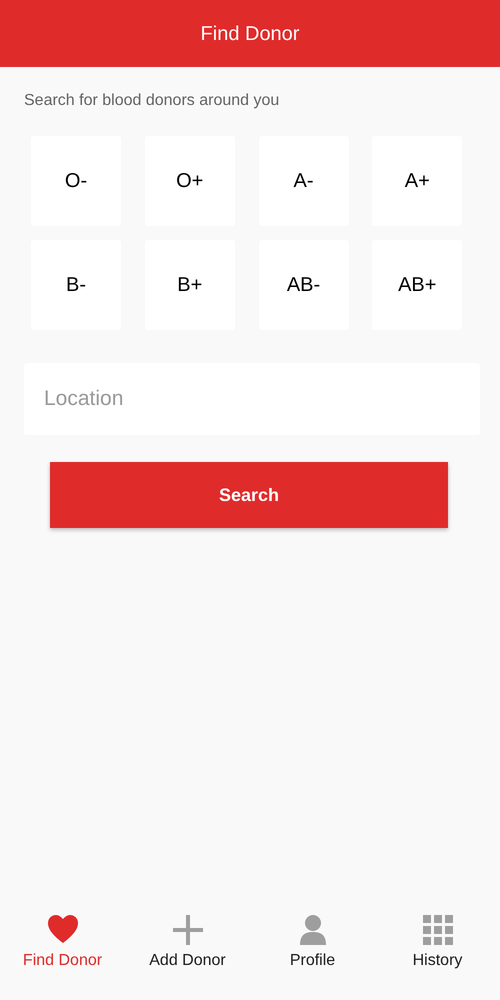  I want to click on blood-type-tile: A+, so click(417, 181).